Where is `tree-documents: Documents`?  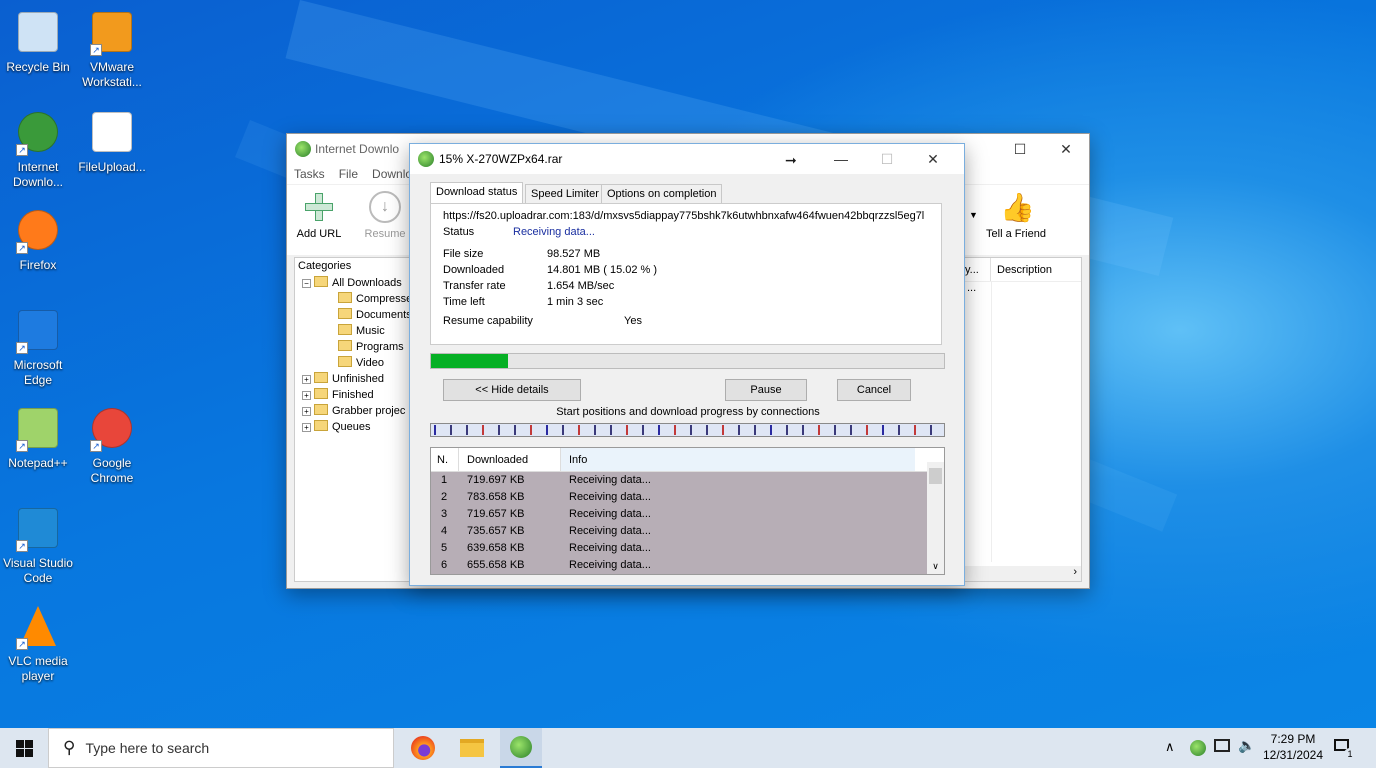 tree-documents: Documents is located at coordinates (355, 315).